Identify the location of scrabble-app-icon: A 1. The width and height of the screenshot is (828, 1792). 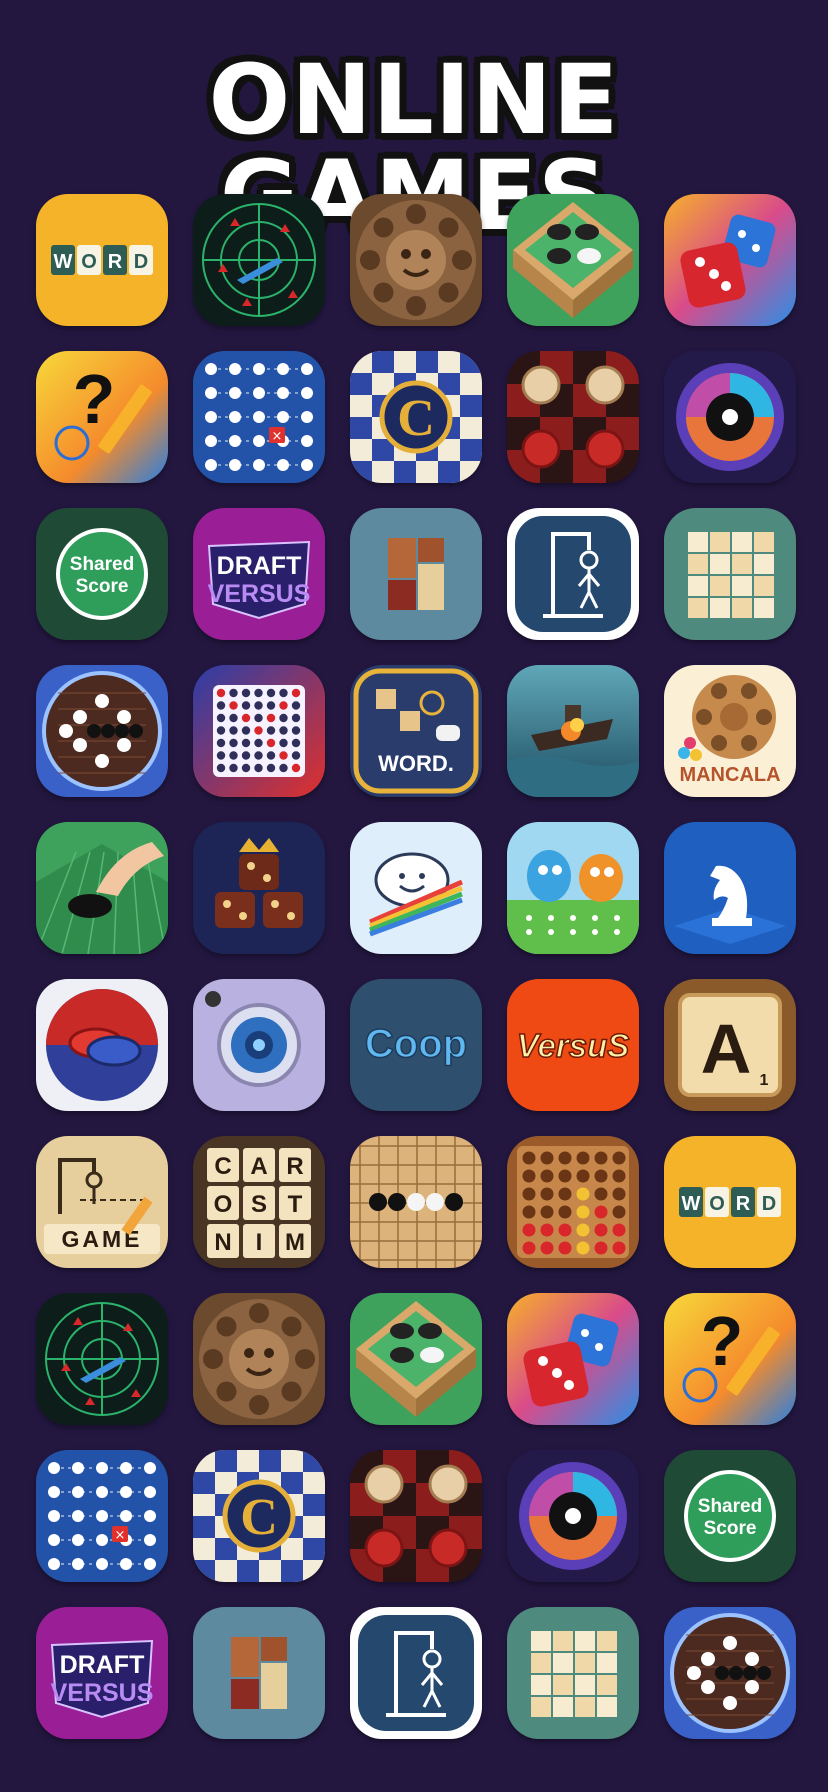
(730, 1045).